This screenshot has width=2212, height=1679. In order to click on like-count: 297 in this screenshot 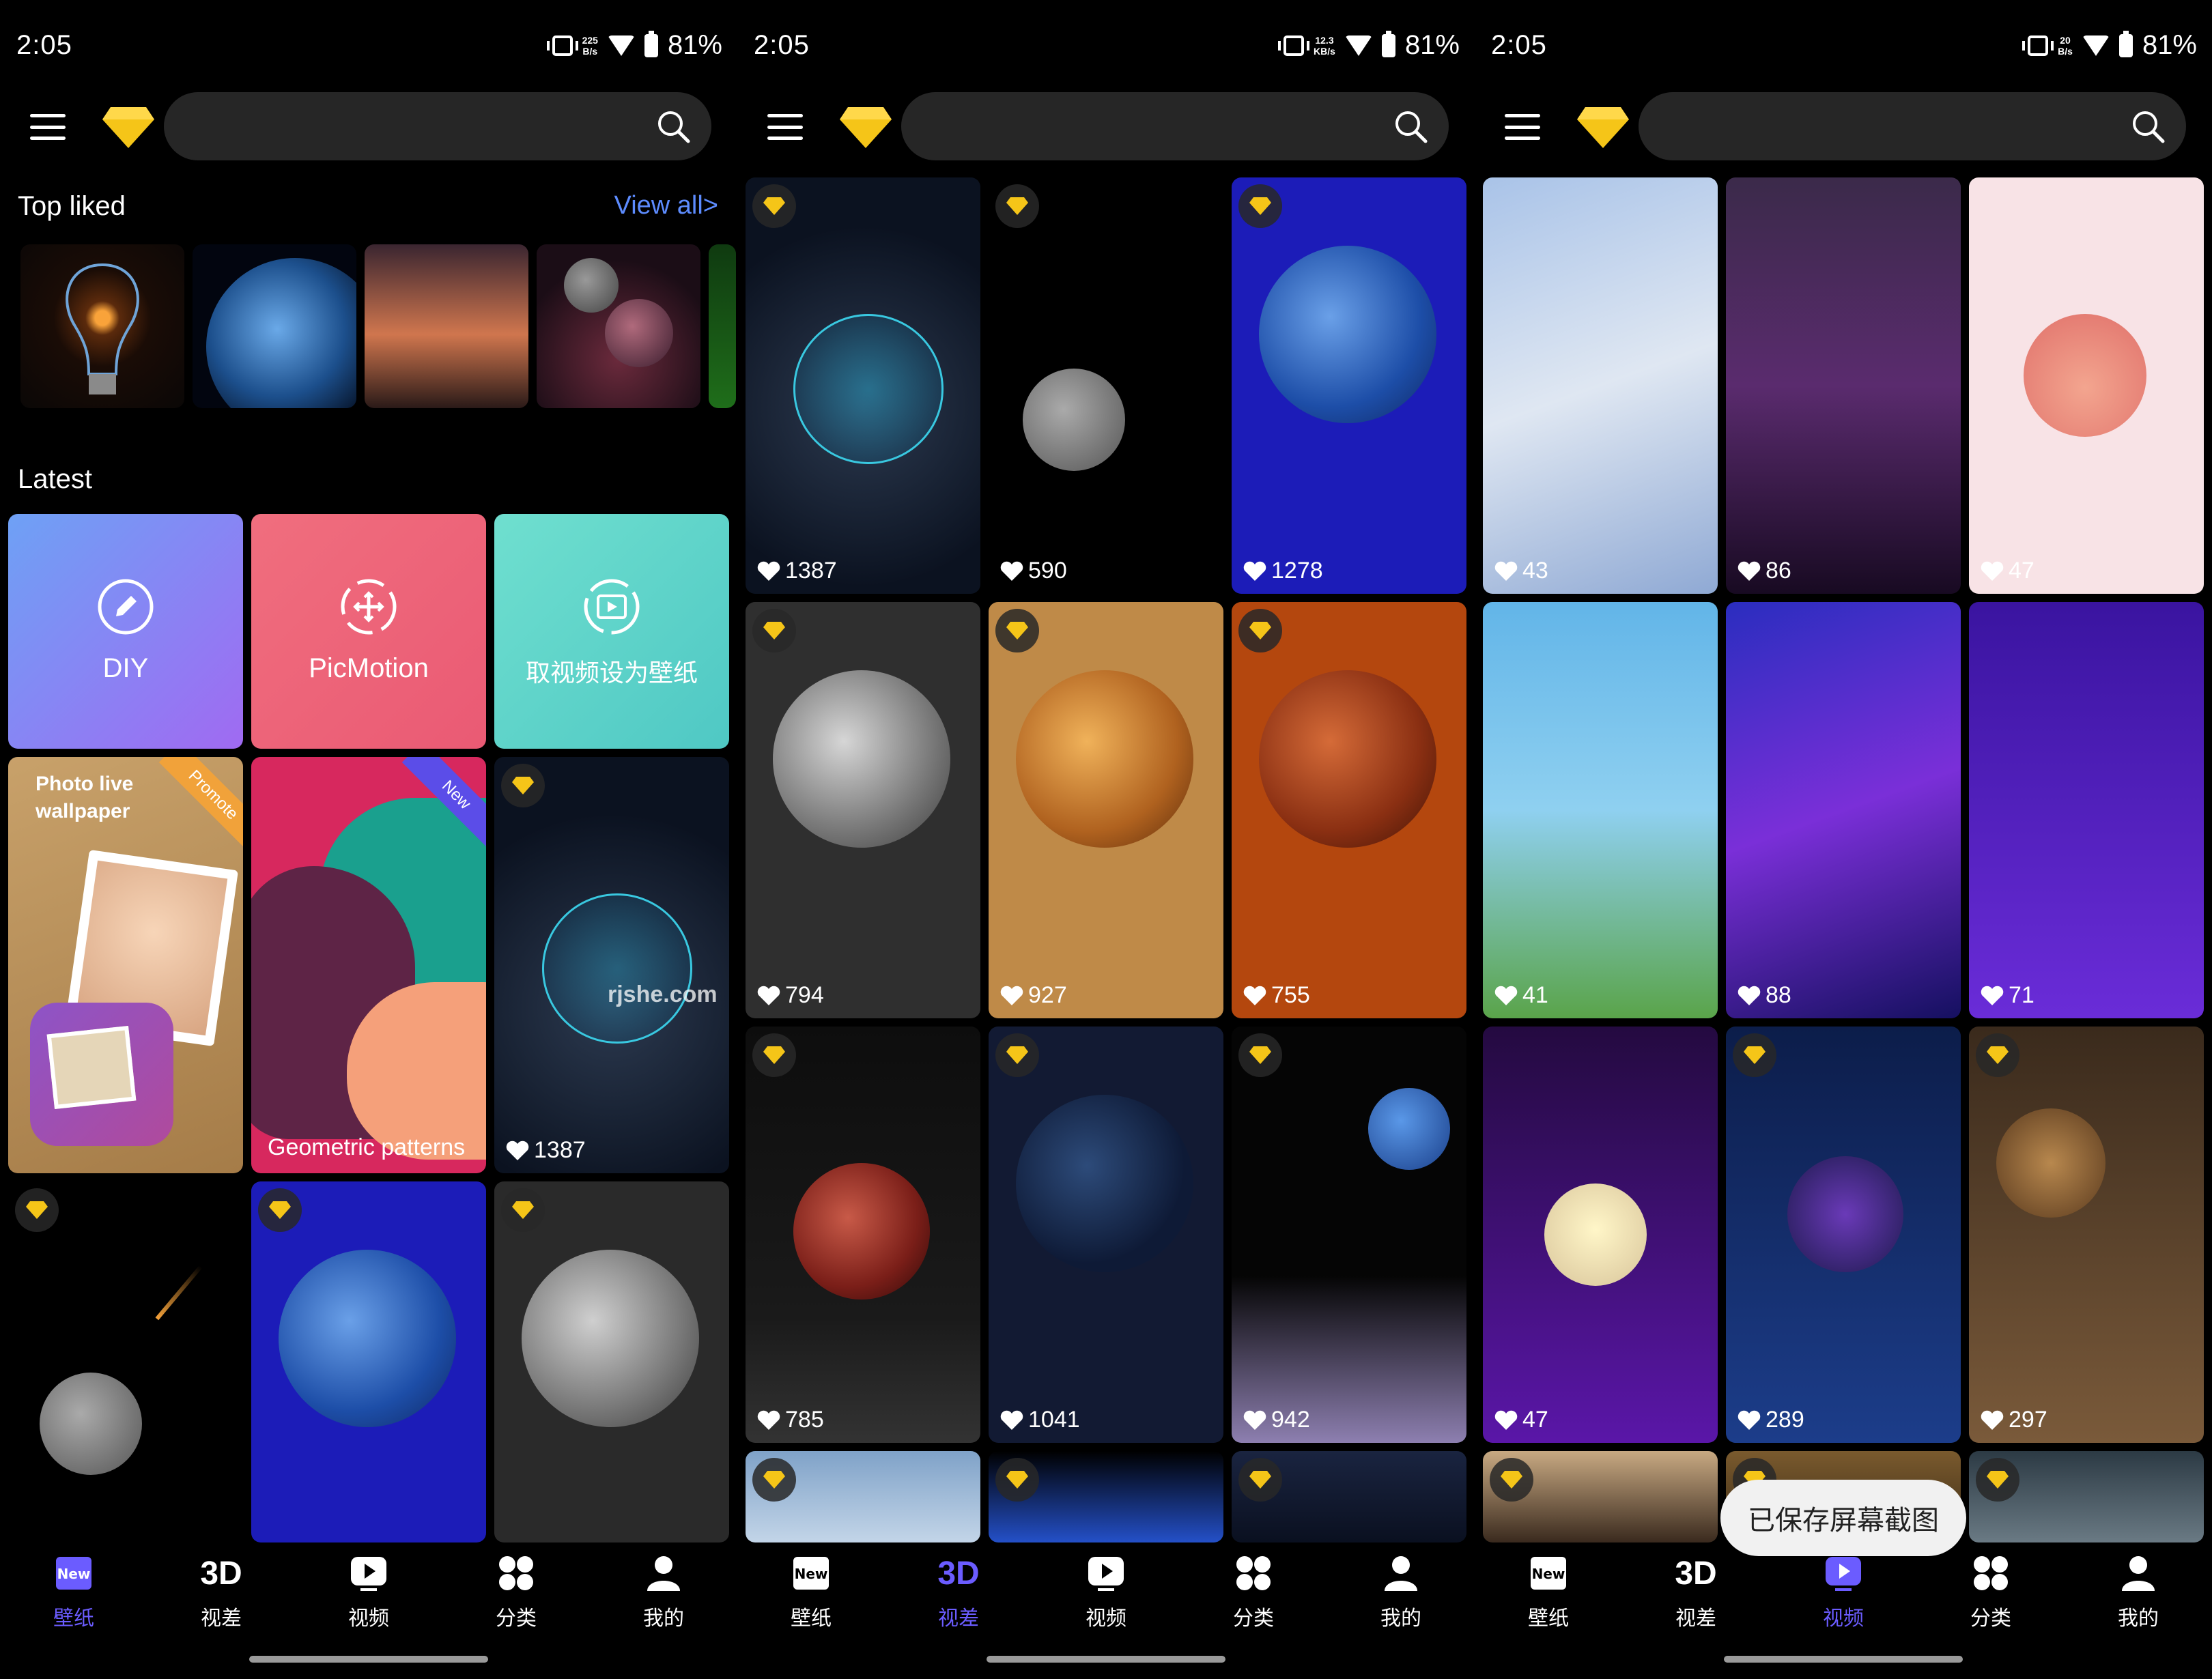, I will do `click(2013, 1420)`.